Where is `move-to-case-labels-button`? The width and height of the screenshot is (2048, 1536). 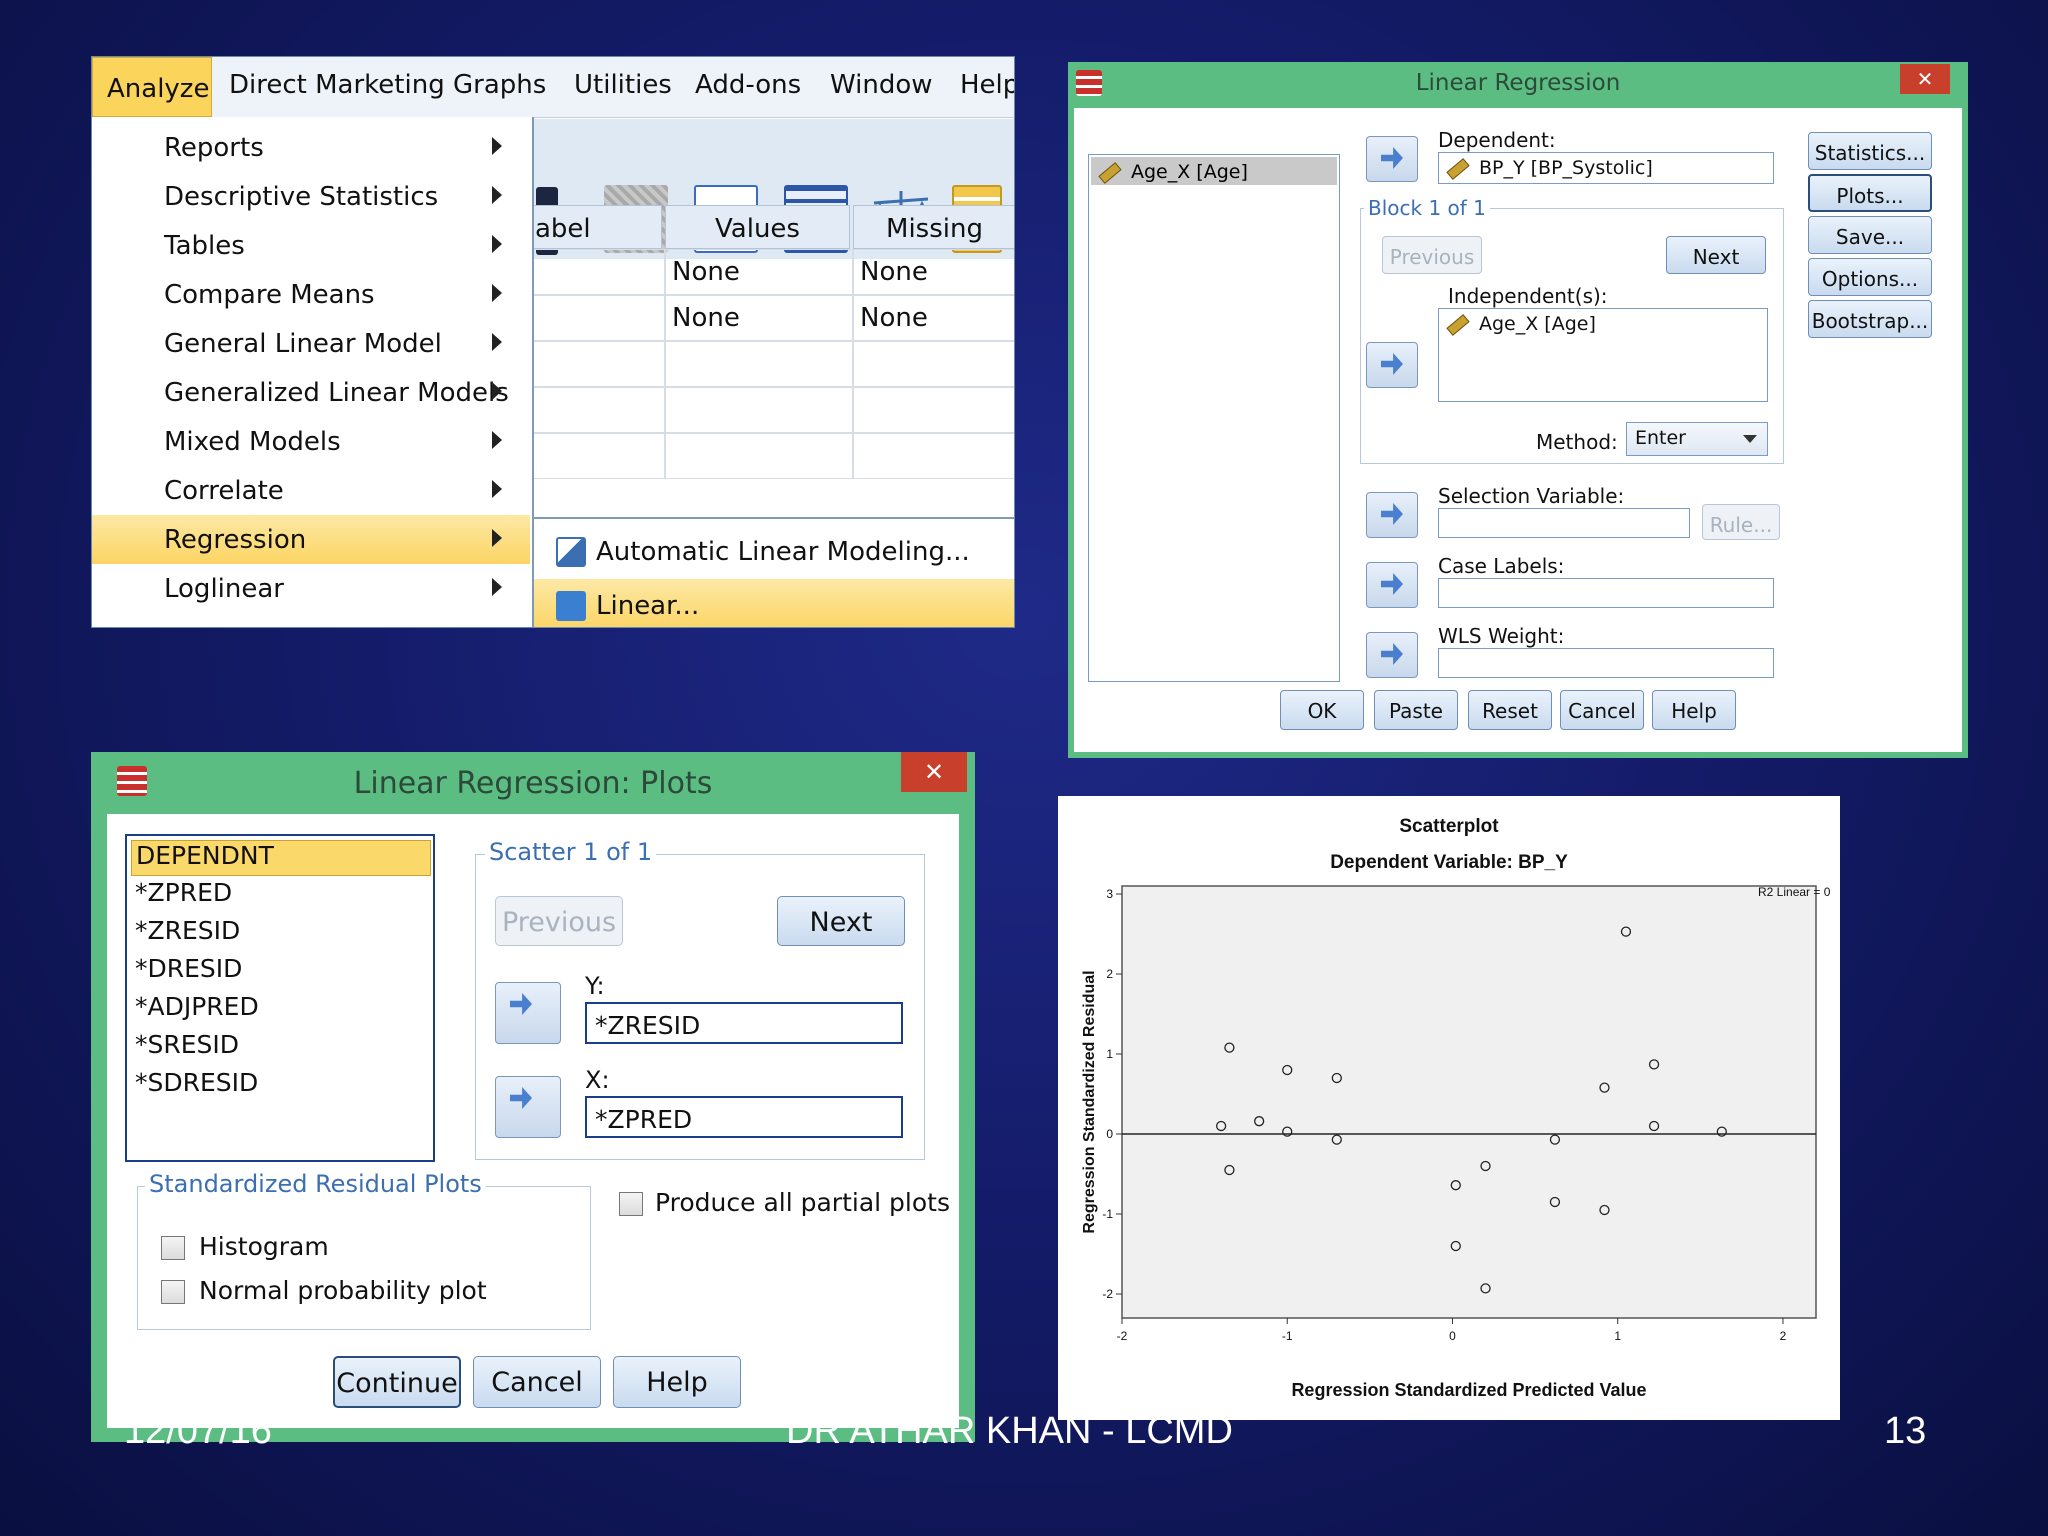
move-to-case-labels-button is located at coordinates (1392, 585).